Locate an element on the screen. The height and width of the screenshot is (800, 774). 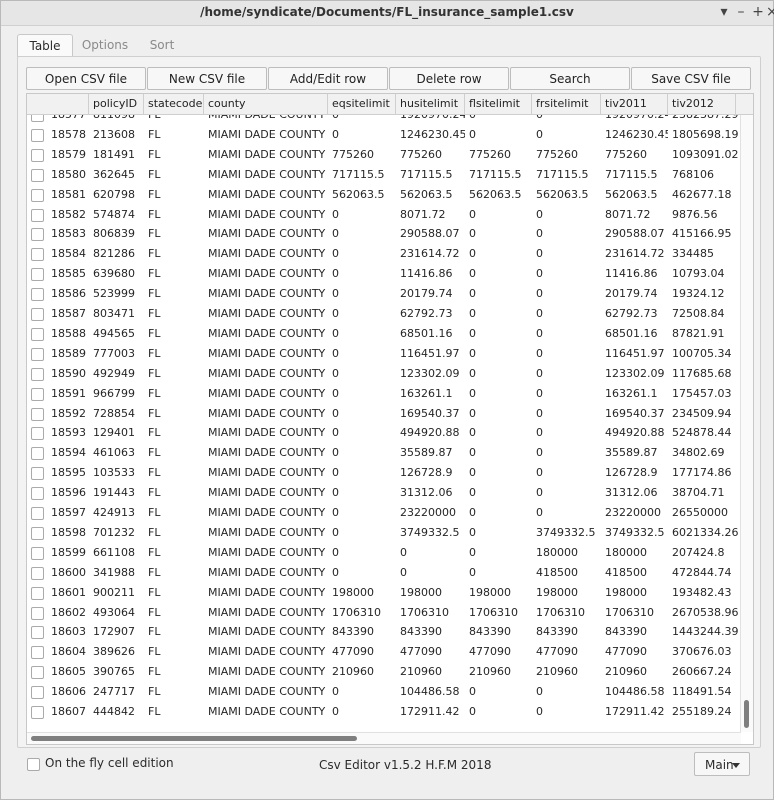
frsitelimit-cell: 418500 is located at coordinates (566, 573).